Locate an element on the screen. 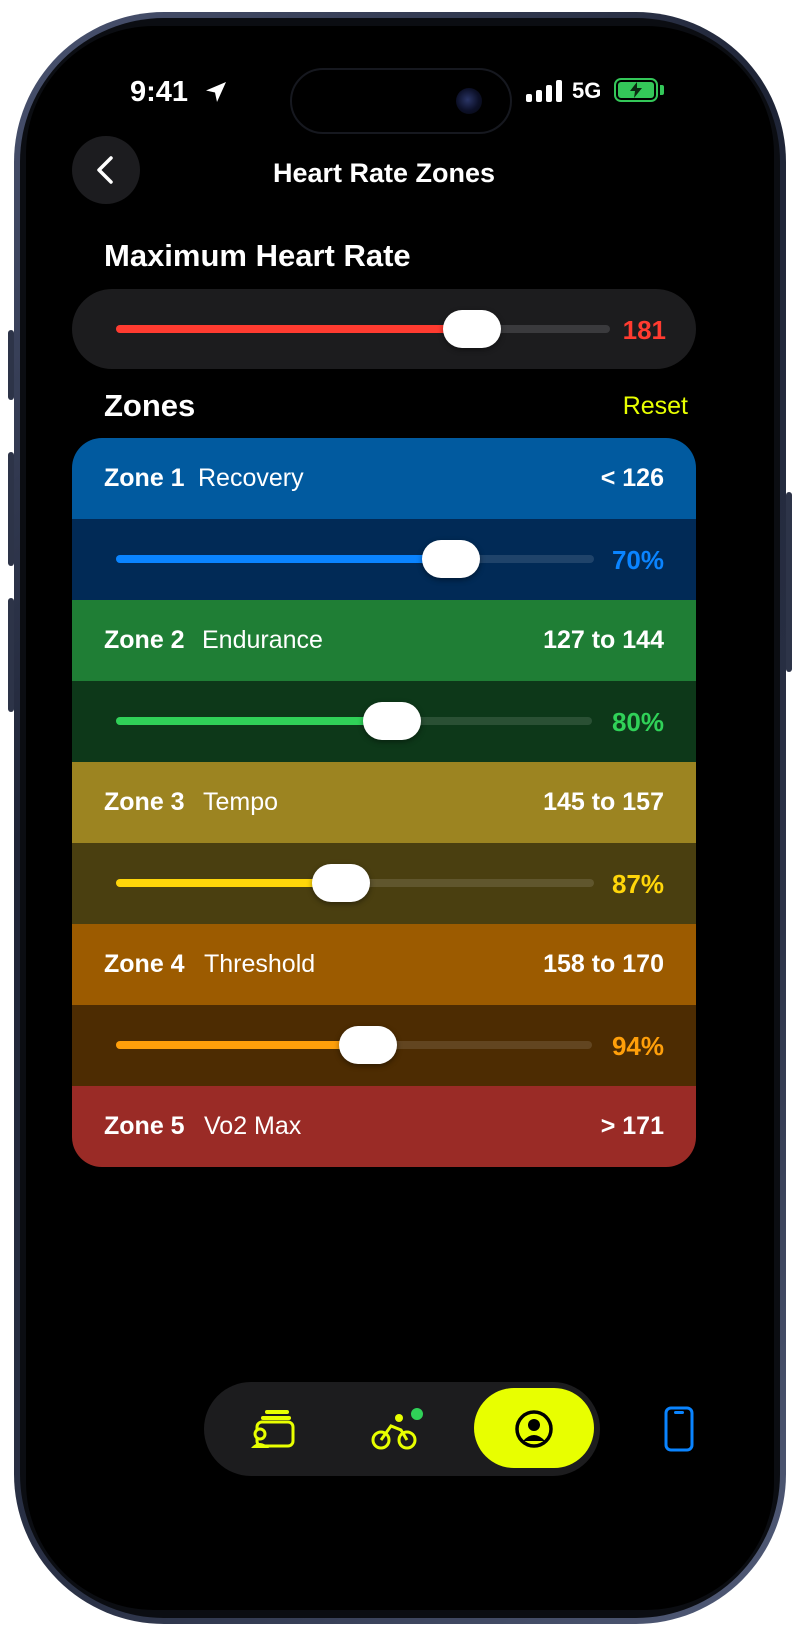  phone-device-icon is located at coordinates (679, 1429).